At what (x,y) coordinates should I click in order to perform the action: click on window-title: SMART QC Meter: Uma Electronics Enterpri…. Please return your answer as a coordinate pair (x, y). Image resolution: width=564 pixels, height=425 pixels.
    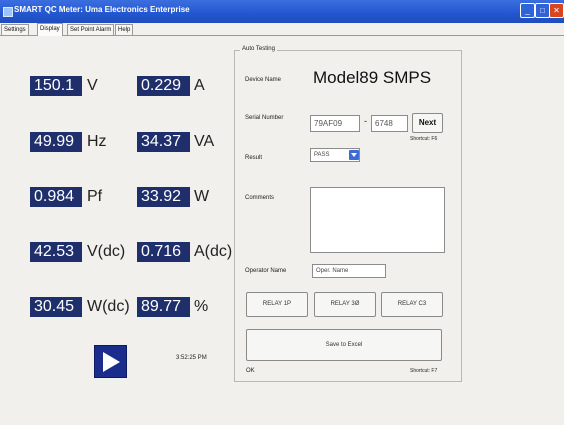
    Looking at the image, I should click on (102, 9).